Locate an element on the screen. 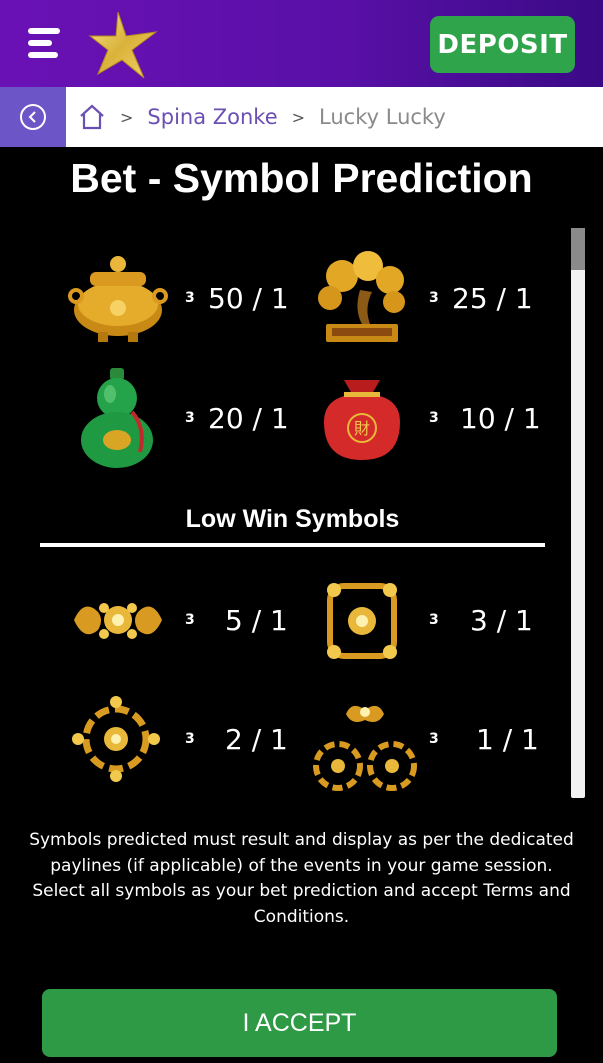  symbol-odds: 25 / 1 is located at coordinates (492, 298).